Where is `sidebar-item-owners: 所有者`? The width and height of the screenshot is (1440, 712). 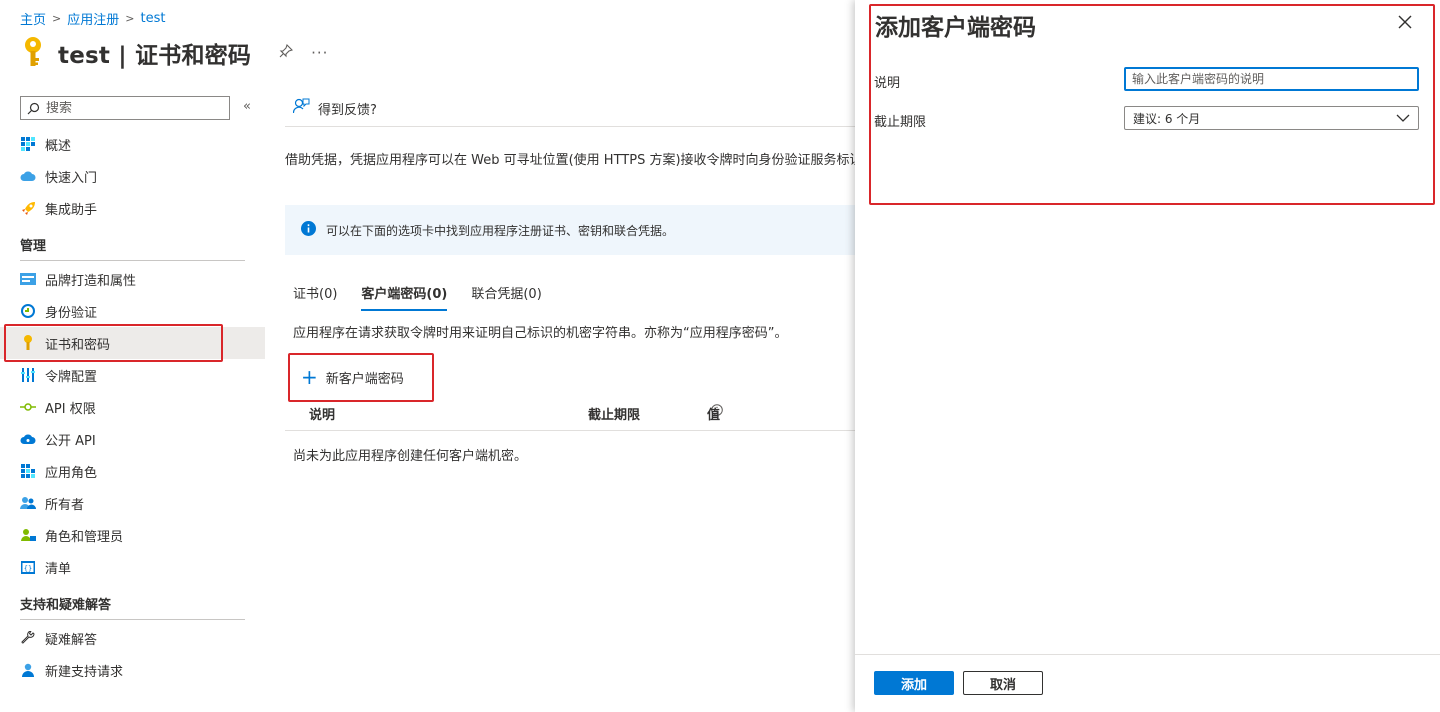 sidebar-item-owners: 所有者 is located at coordinates (132, 503).